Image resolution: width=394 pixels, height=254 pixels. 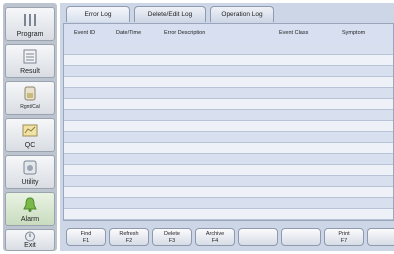 What do you see at coordinates (354, 33) in the screenshot?
I see `column-header-symptom: Symptom` at bounding box center [354, 33].